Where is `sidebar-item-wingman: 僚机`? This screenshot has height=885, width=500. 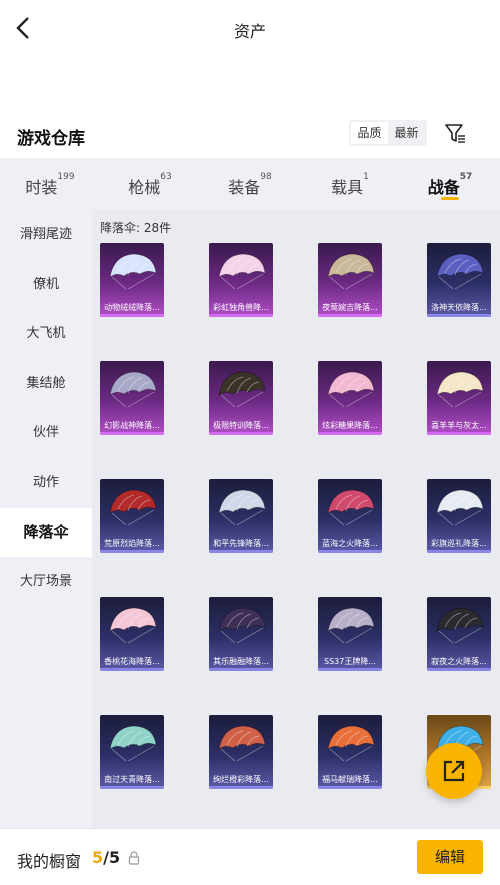
sidebar-item-wingman: 僚机 is located at coordinates (46, 285).